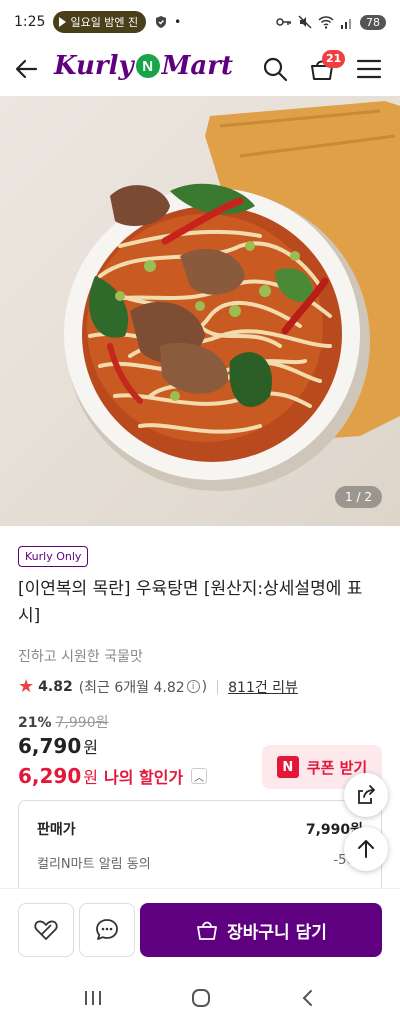  Describe the element at coordinates (93, 998) in the screenshot. I see `recent-apps-icon` at that location.